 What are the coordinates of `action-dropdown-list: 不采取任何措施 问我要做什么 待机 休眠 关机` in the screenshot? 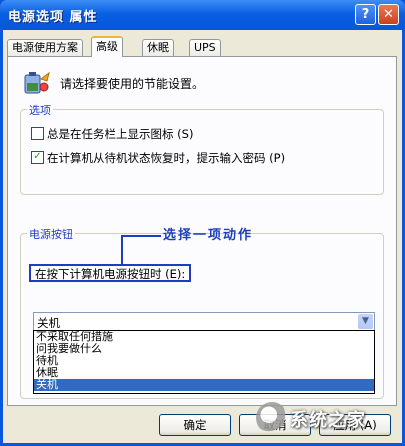 It's located at (204, 362).